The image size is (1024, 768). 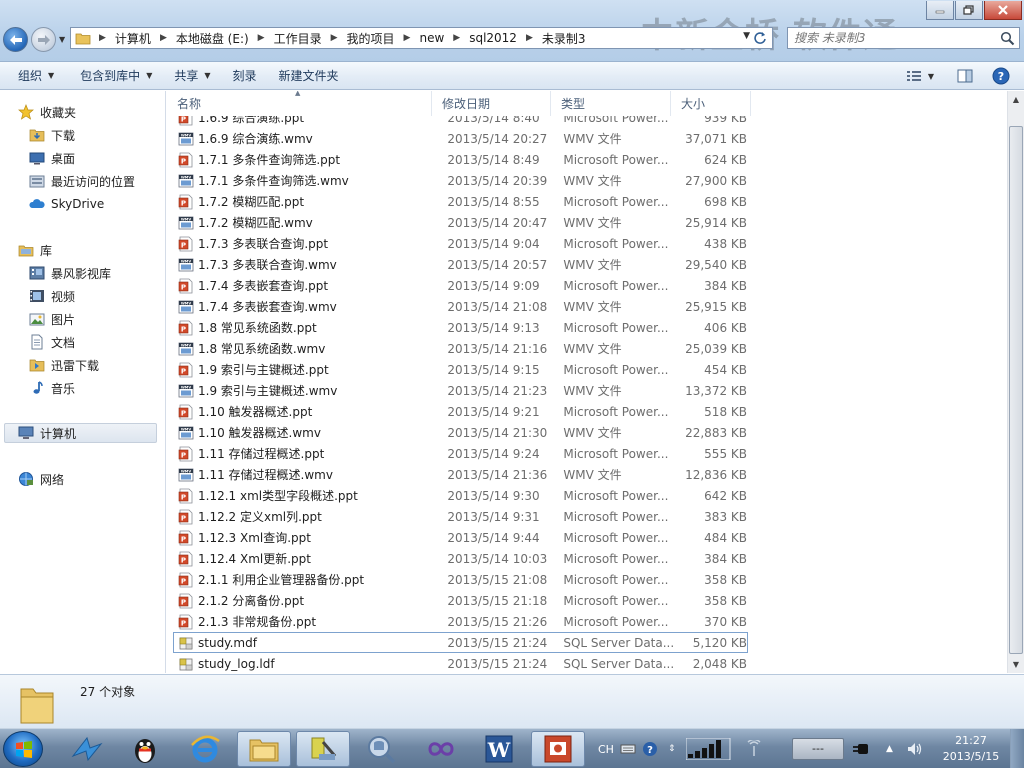 What do you see at coordinates (47, 112) in the screenshot?
I see `nav-favorites: 收藏夹` at bounding box center [47, 112].